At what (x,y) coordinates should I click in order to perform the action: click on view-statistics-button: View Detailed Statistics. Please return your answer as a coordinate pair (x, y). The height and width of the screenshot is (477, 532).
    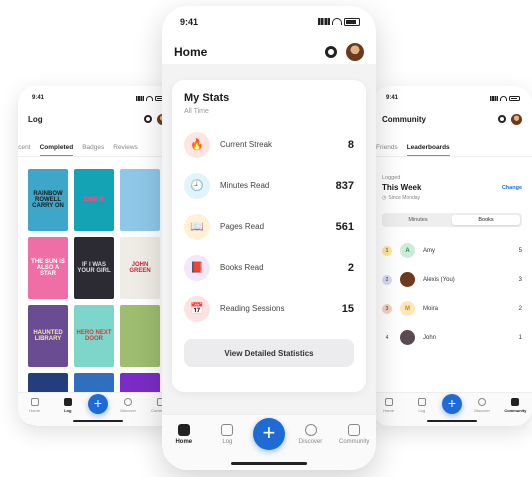
    Looking at the image, I should click on (269, 353).